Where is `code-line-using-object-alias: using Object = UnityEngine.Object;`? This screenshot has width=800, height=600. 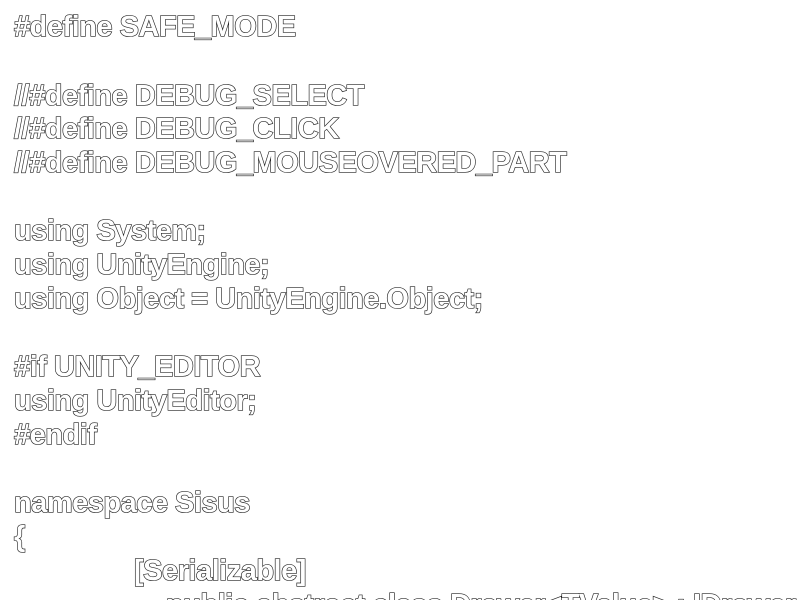
code-line-using-object-alias: using Object = UnityEngine.Object; is located at coordinates (248, 298).